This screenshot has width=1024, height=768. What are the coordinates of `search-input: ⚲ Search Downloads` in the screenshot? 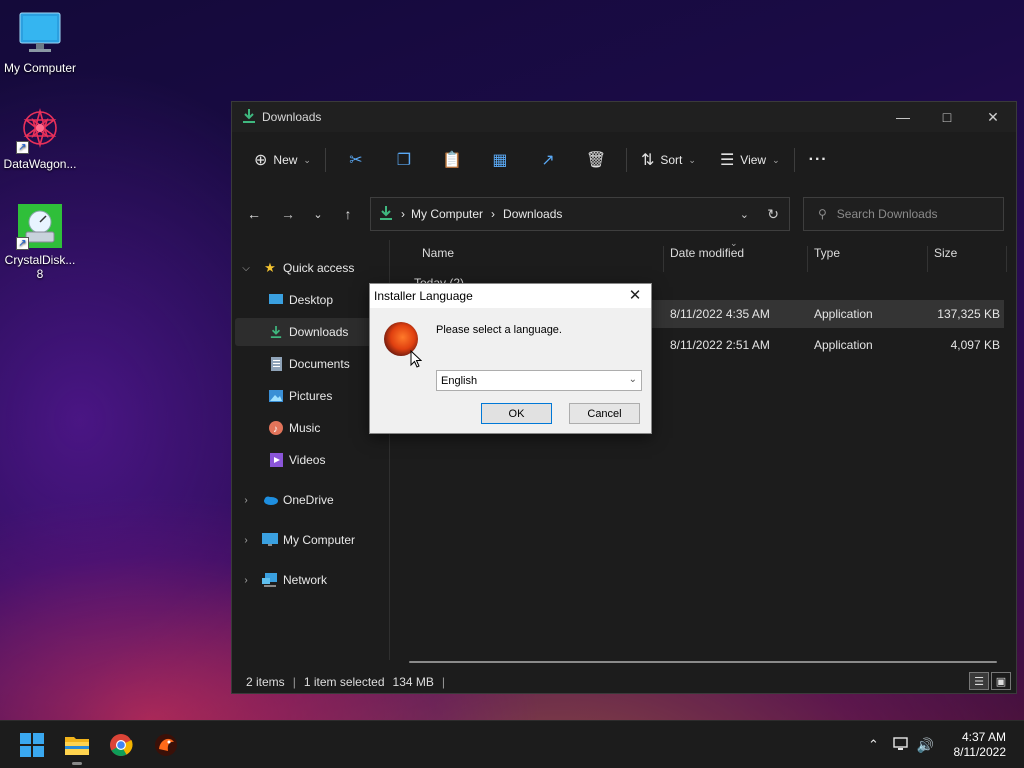 It's located at (903, 214).